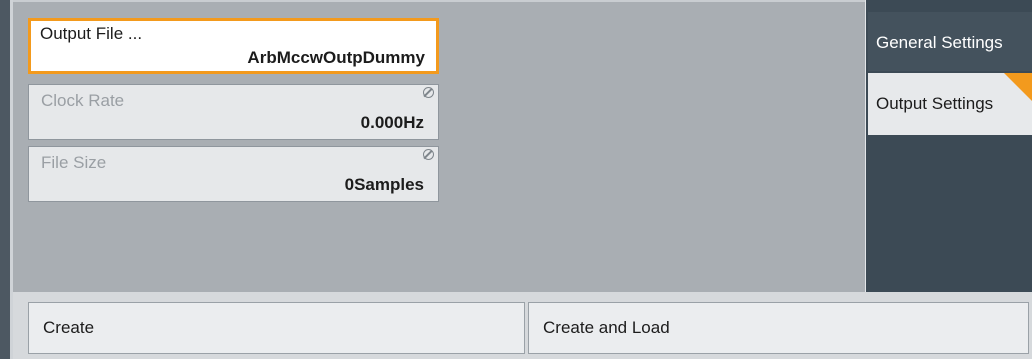  Describe the element at coordinates (83, 100) in the screenshot. I see `clock-rate-label: Clock Rate` at that location.